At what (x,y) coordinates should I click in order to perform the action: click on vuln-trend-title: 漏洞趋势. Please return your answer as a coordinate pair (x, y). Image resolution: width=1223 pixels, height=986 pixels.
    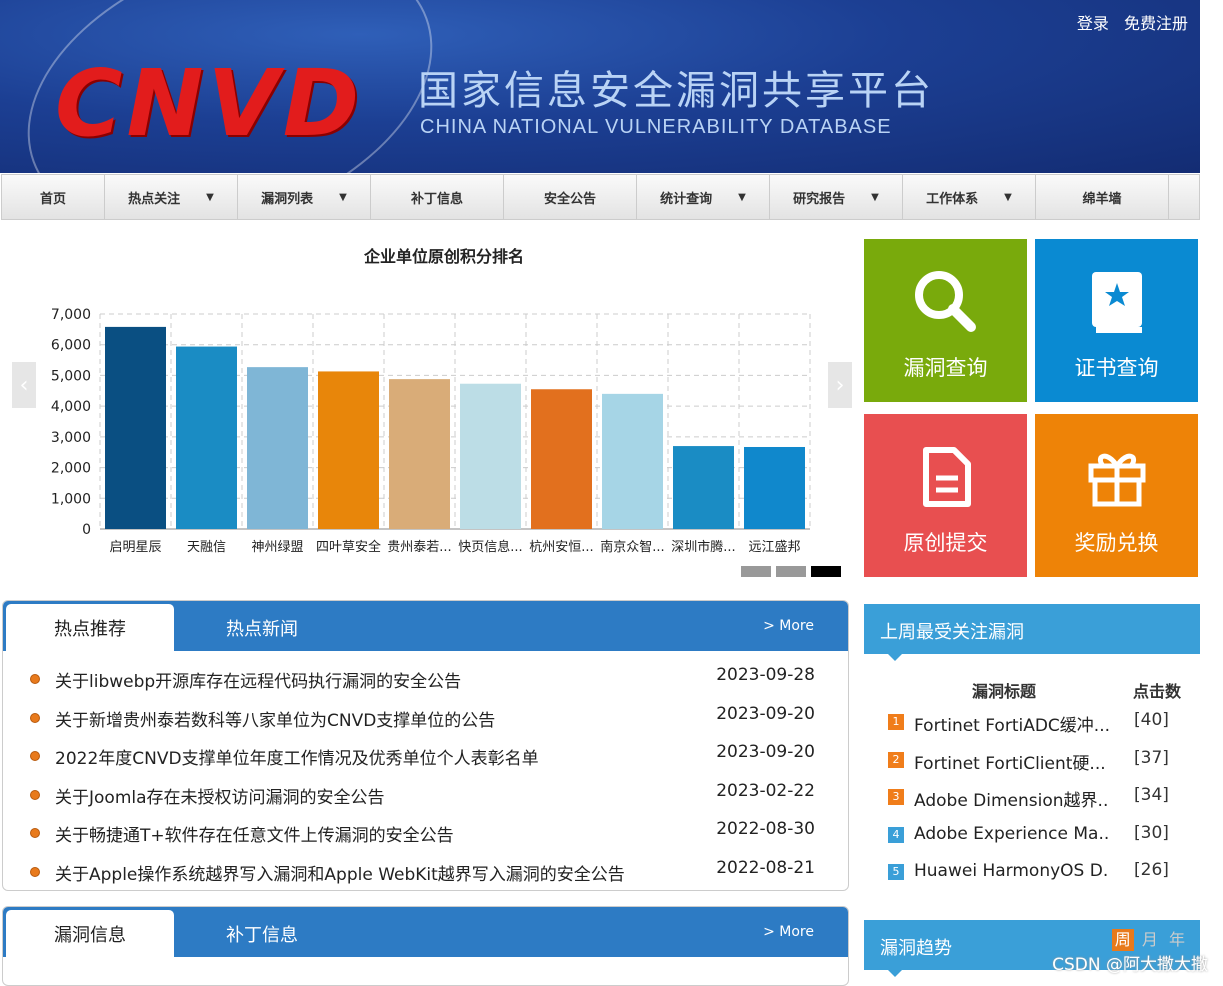
    Looking at the image, I should click on (916, 948).